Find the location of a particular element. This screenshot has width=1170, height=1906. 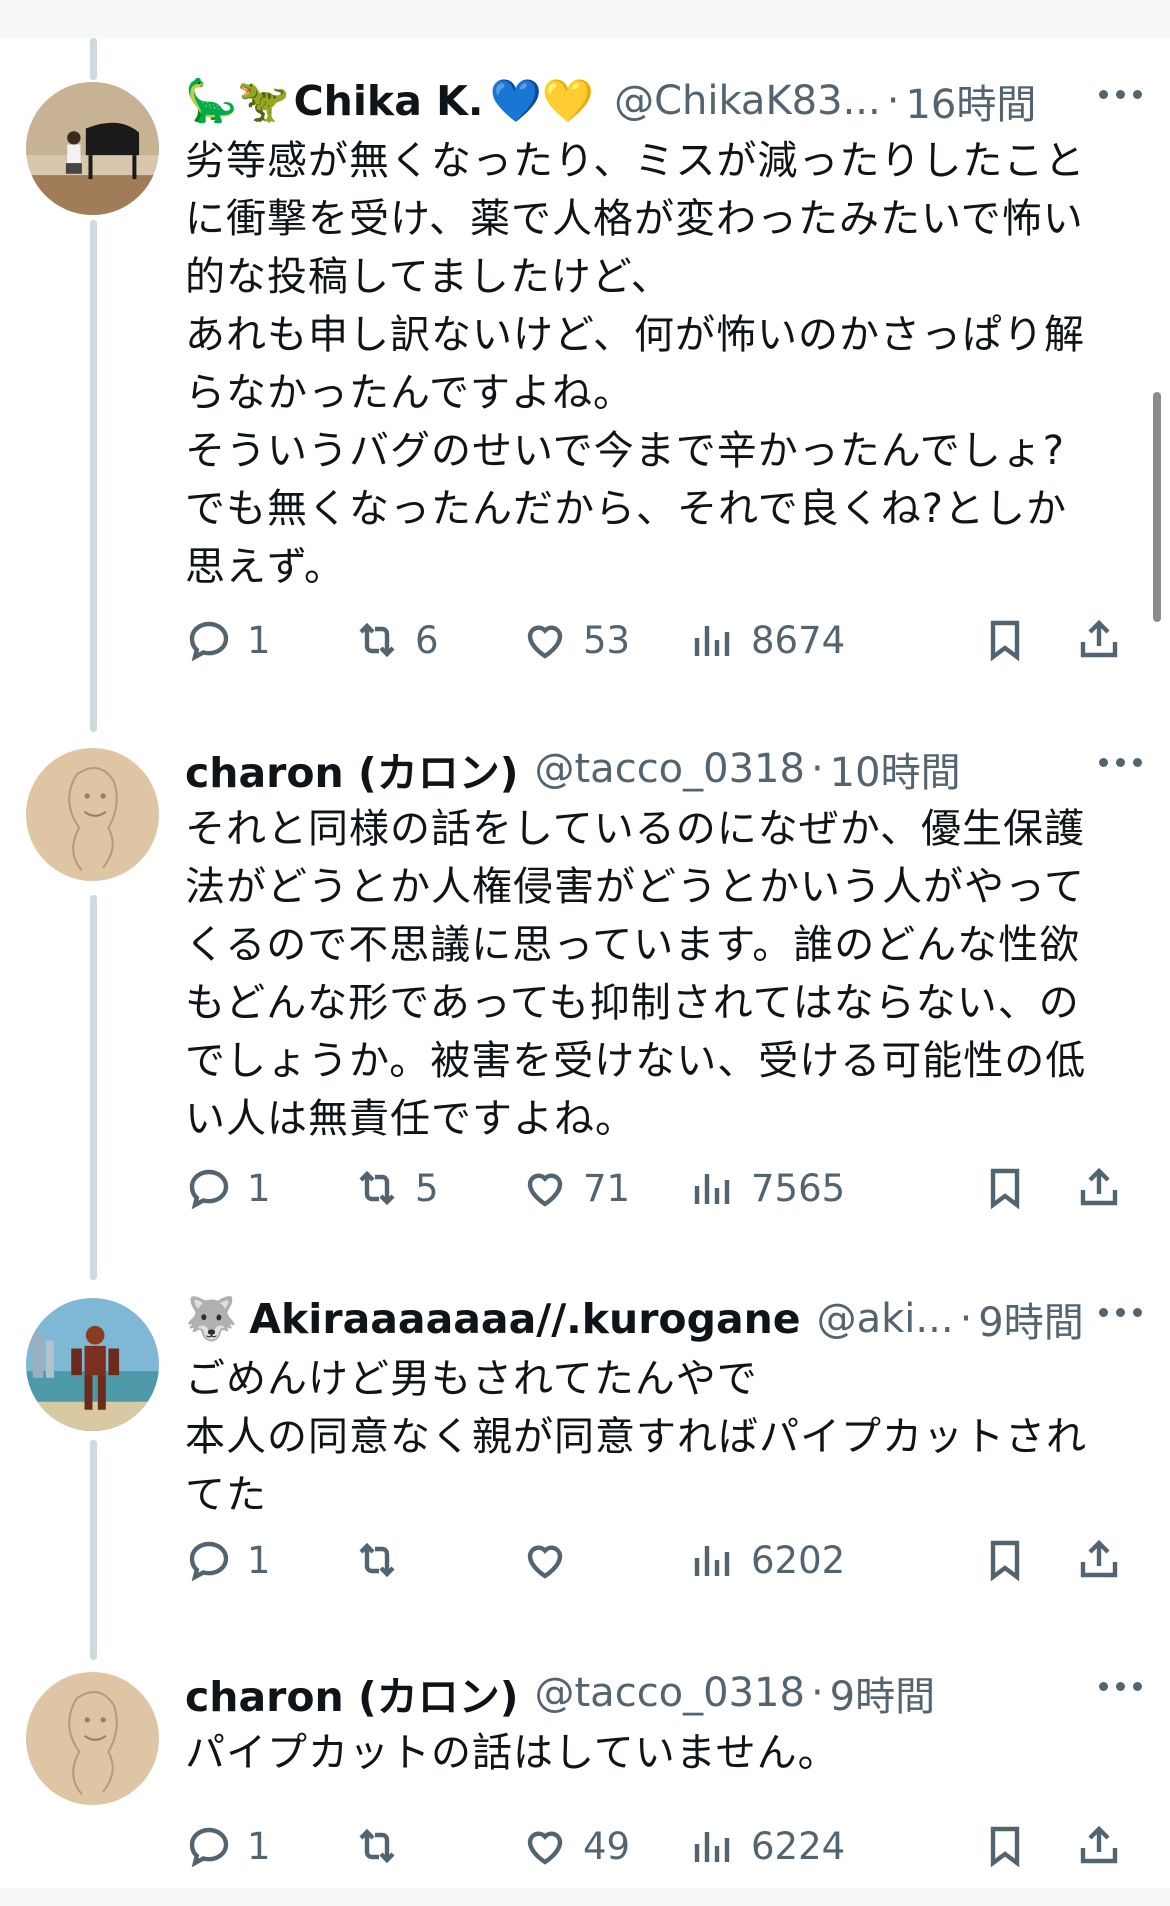

repost-count: 6 is located at coordinates (427, 640).